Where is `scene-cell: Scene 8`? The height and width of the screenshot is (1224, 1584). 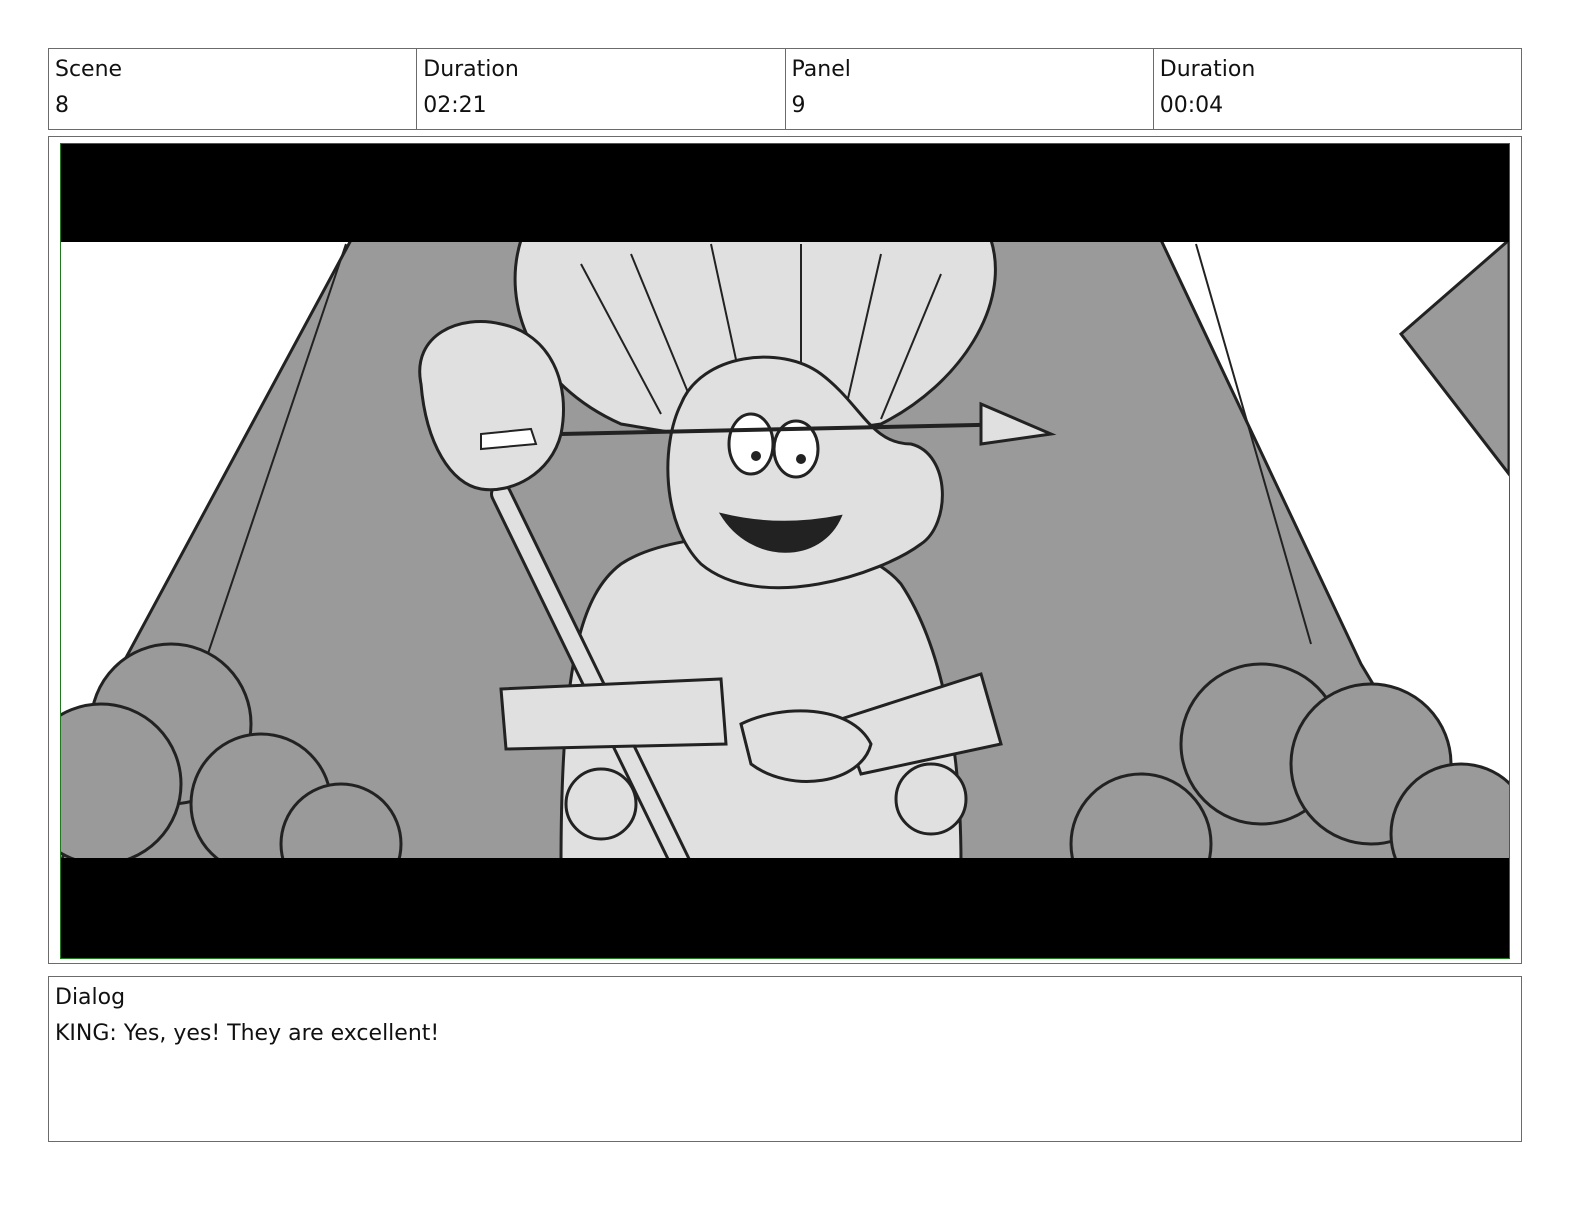 scene-cell: Scene 8 is located at coordinates (233, 89).